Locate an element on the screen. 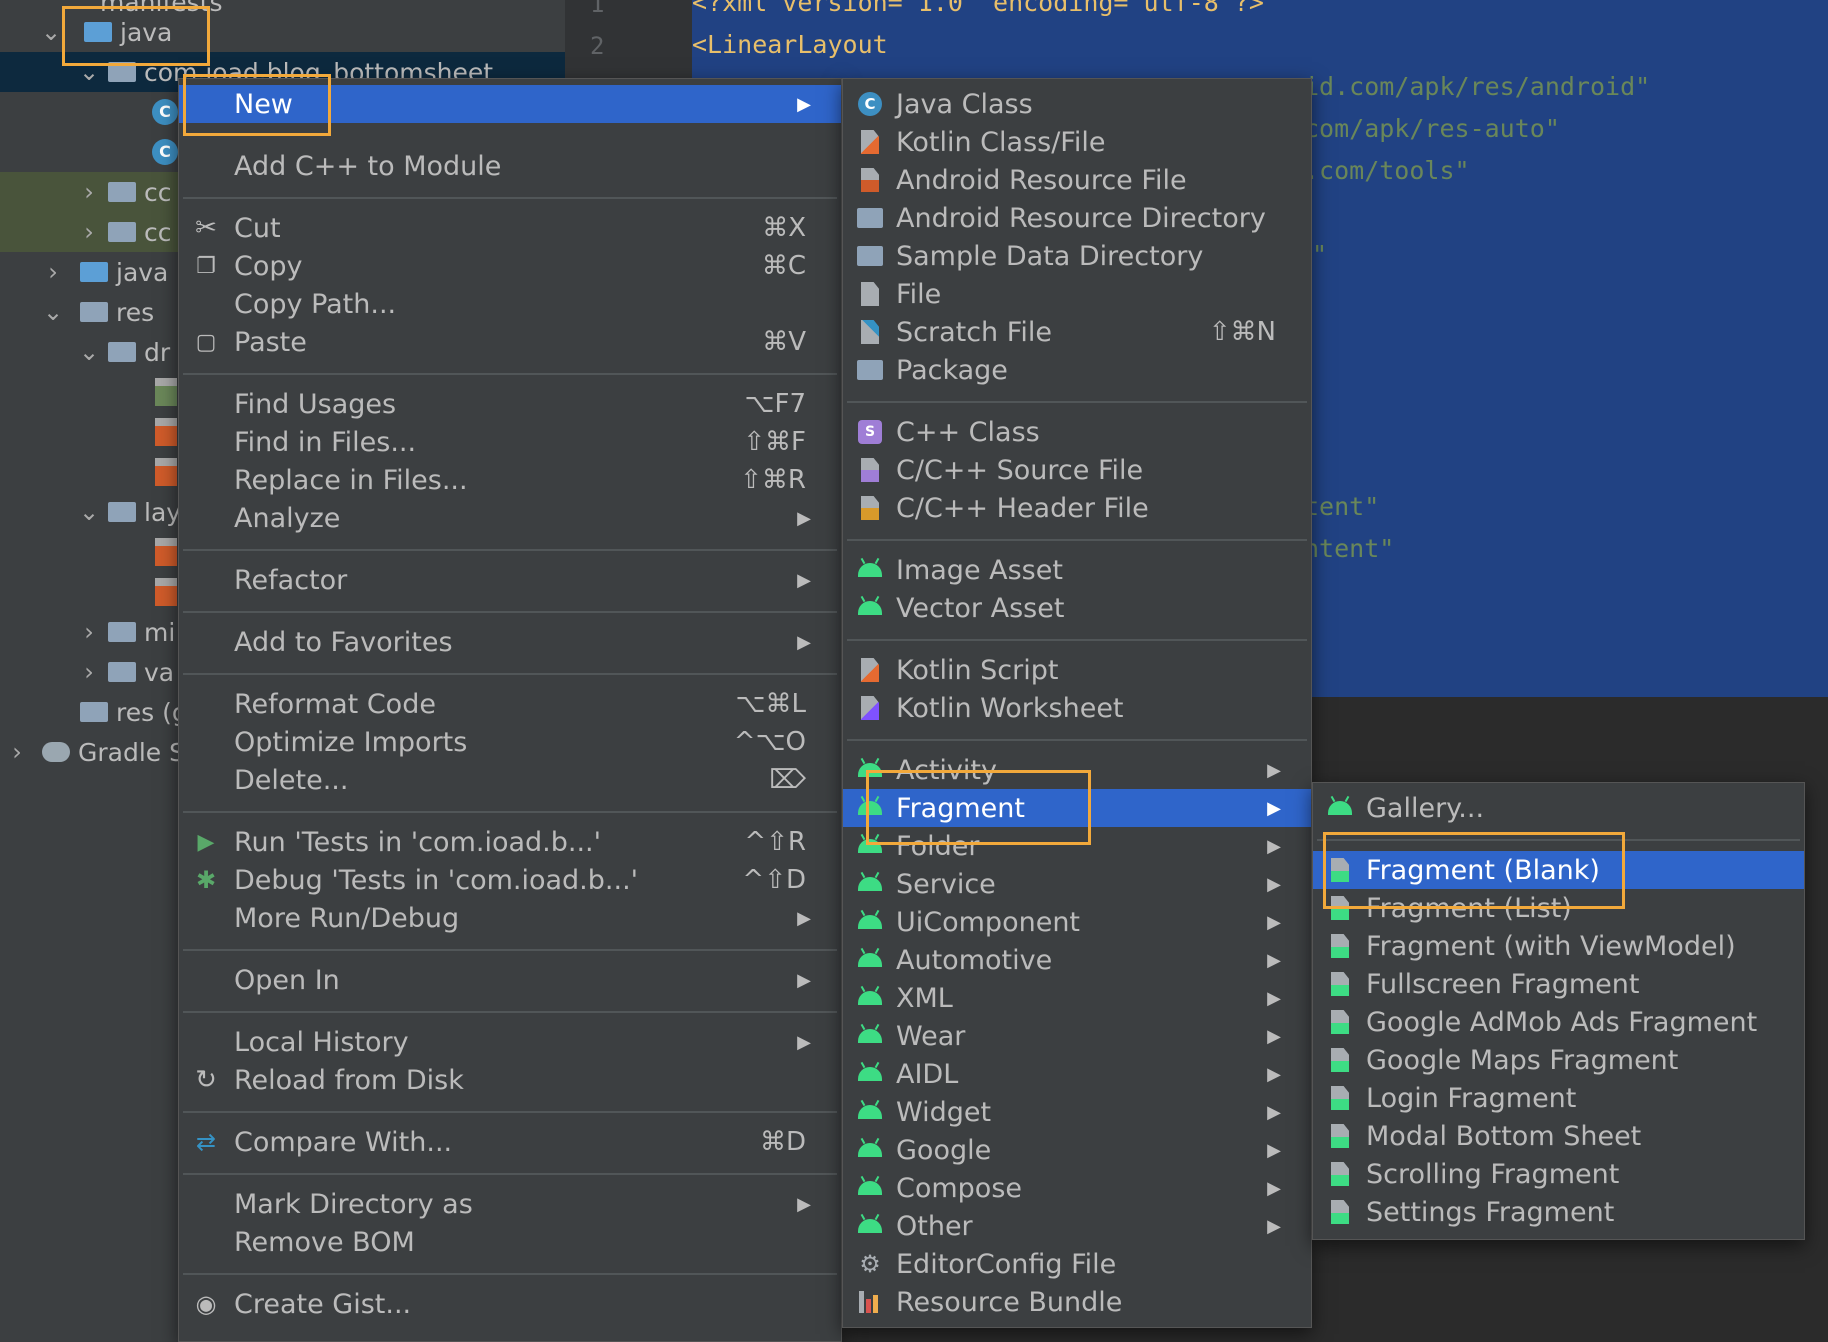  menu-item-analyze: Analyze ▶ is located at coordinates (510, 518).